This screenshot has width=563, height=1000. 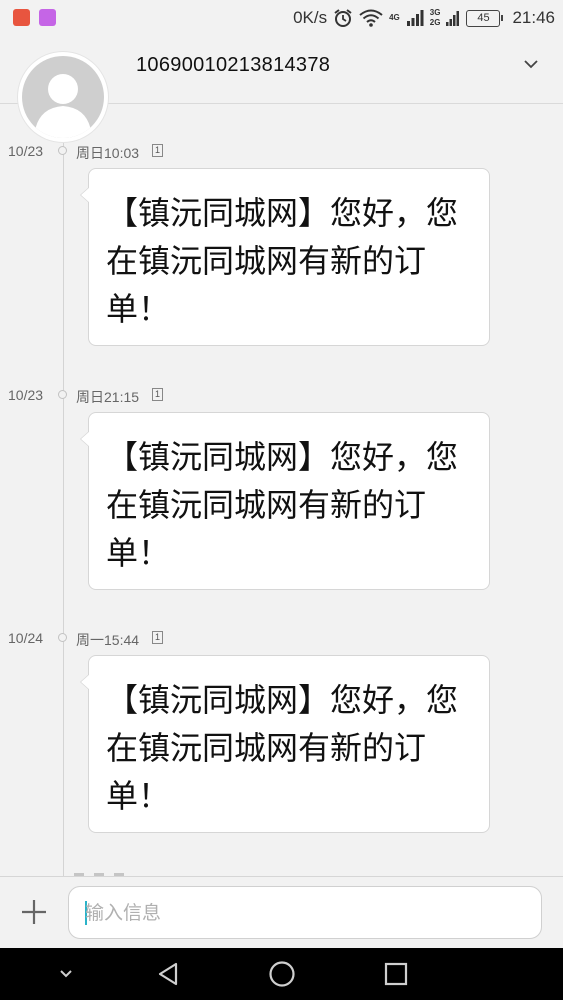 What do you see at coordinates (281, 18) in the screenshot?
I see `status-bar: 0K/s 4G 3G 2G 45 21:46` at bounding box center [281, 18].